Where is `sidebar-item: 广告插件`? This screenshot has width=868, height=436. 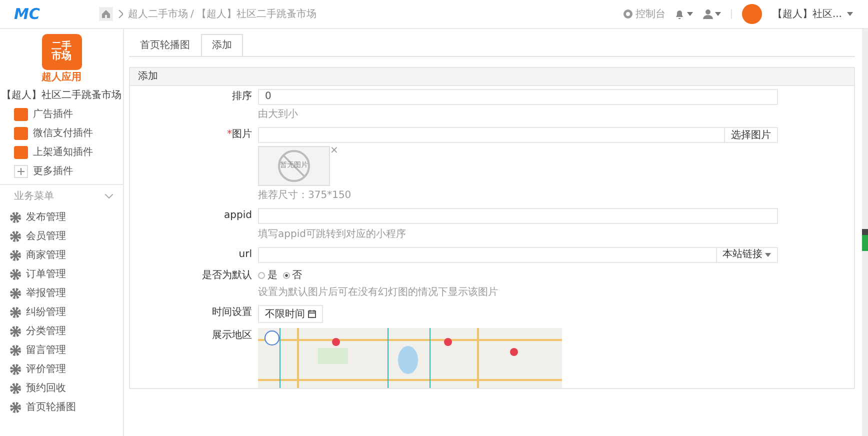
sidebar-item: 广告插件 is located at coordinates (61, 114).